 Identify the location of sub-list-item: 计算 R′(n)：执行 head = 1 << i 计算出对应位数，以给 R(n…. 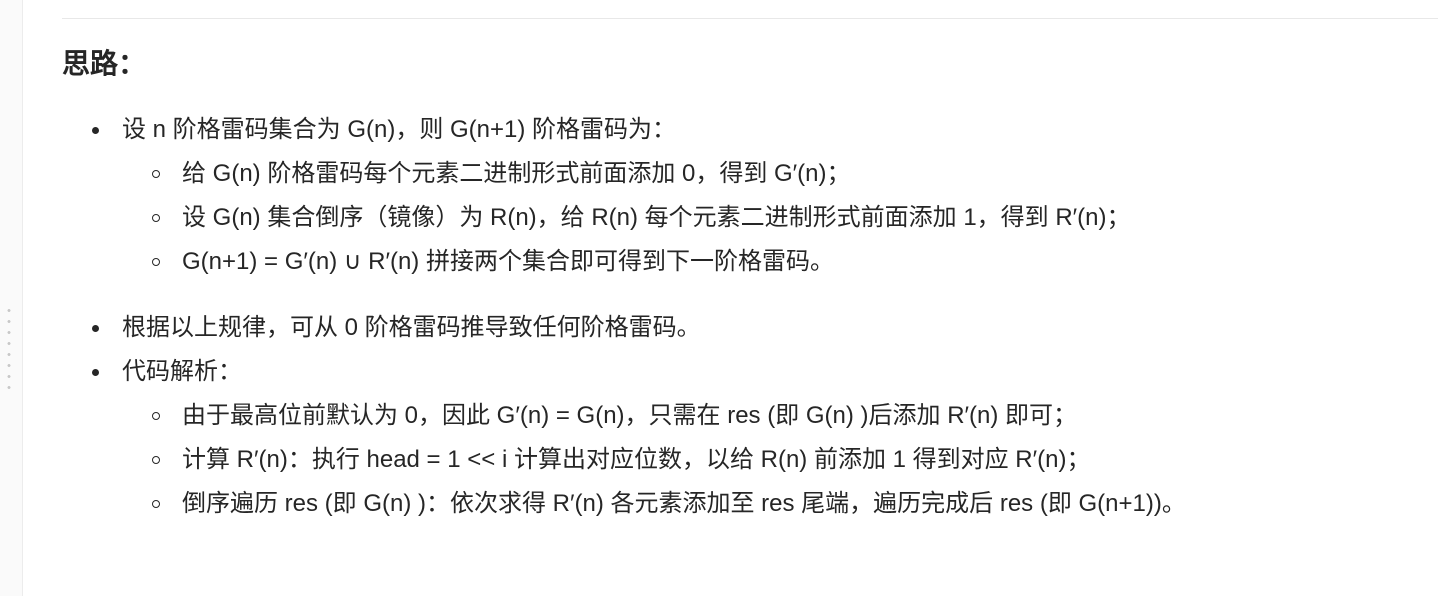
(777, 460).